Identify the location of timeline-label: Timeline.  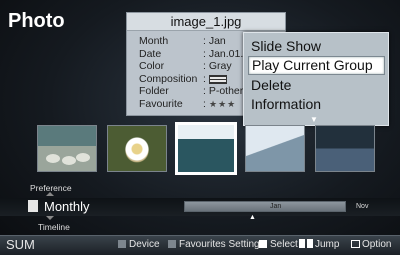
(54, 227).